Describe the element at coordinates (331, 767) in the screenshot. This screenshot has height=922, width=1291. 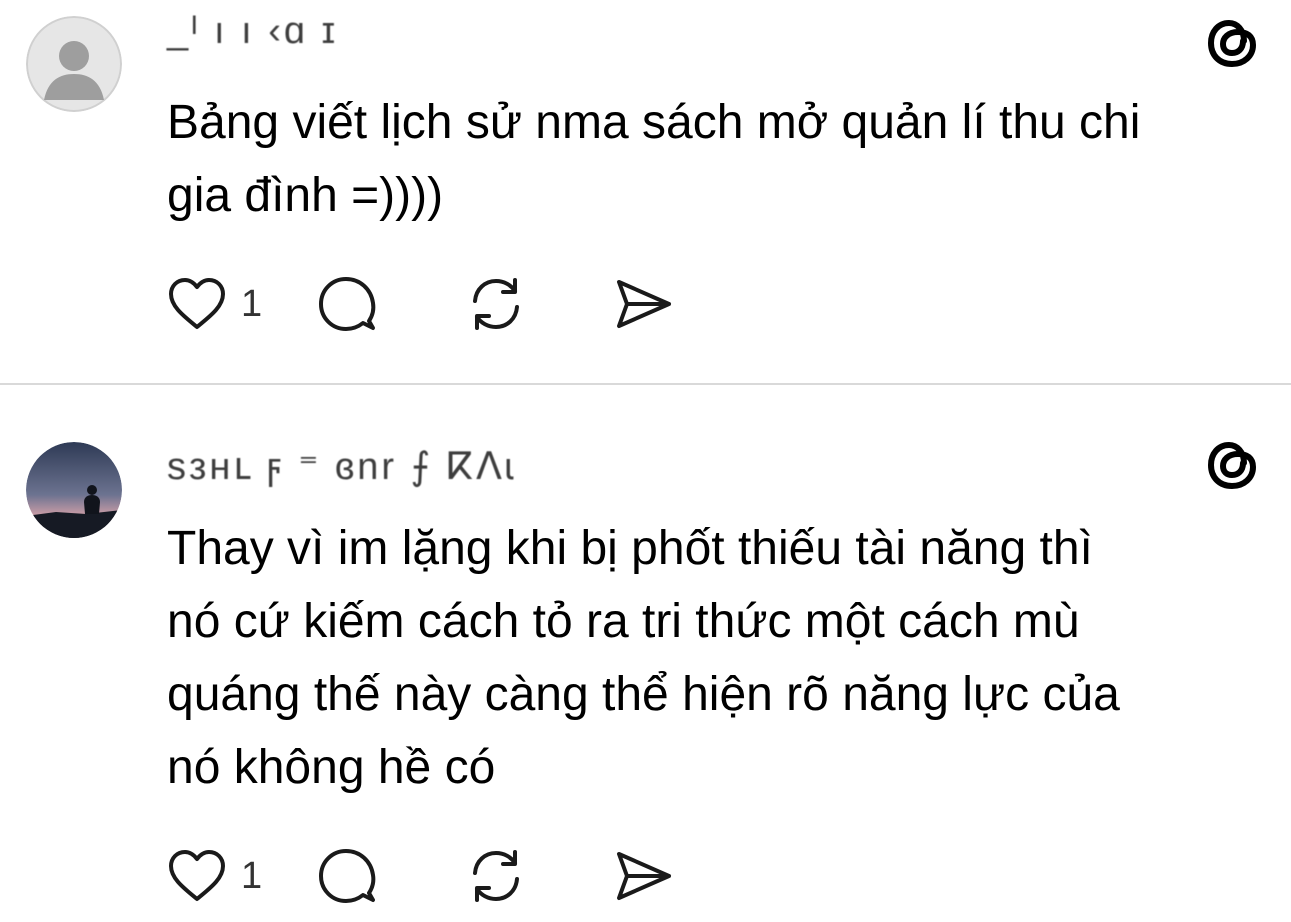
I see `post-text-line: nó không hề có` at that location.